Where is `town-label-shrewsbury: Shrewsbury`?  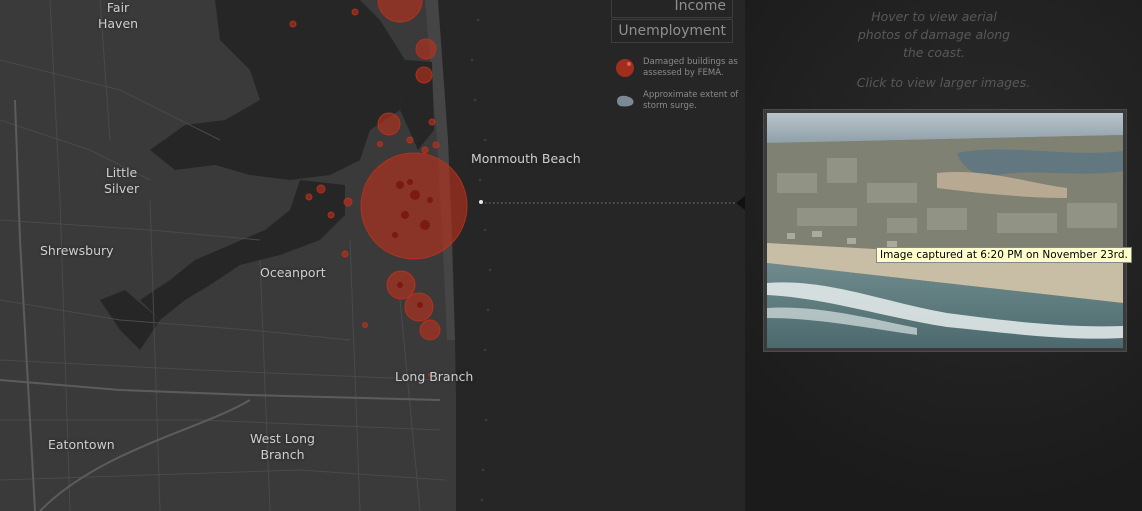 town-label-shrewsbury: Shrewsbury is located at coordinates (77, 250).